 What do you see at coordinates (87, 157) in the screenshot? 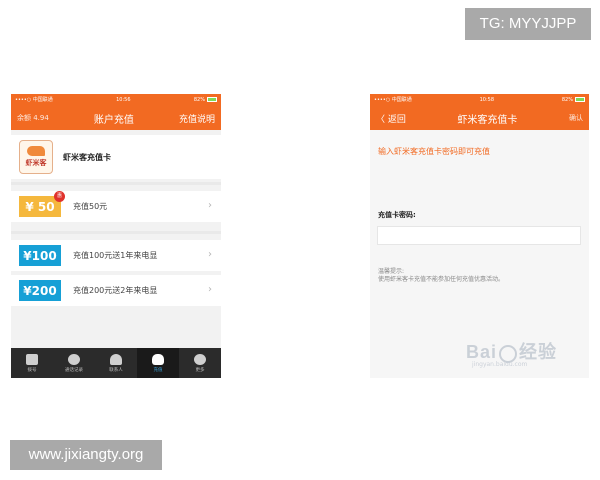
I see `brand-card-label: 虾米客充值卡` at bounding box center [87, 157].